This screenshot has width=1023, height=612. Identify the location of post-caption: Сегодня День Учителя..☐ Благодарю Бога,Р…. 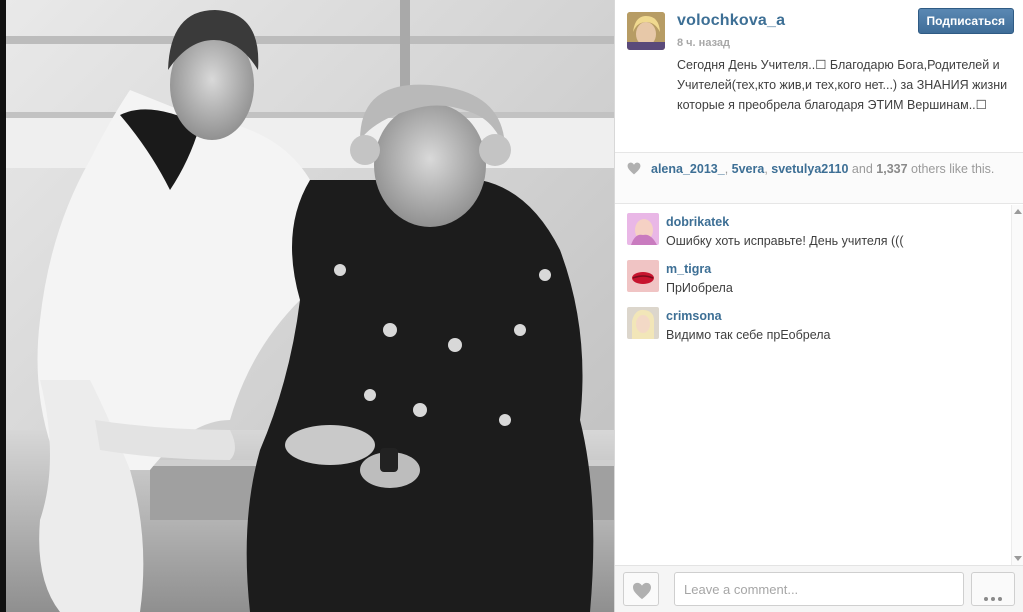
(842, 85).